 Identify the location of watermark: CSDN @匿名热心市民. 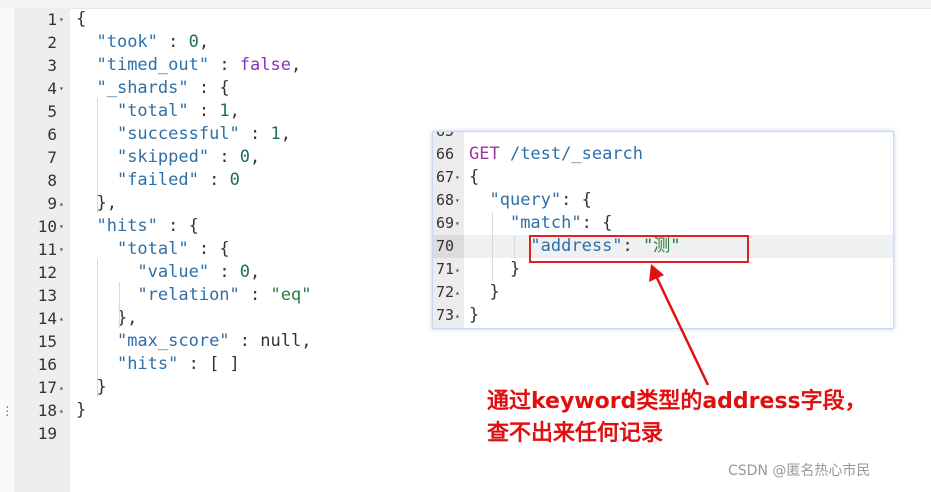
(799, 471).